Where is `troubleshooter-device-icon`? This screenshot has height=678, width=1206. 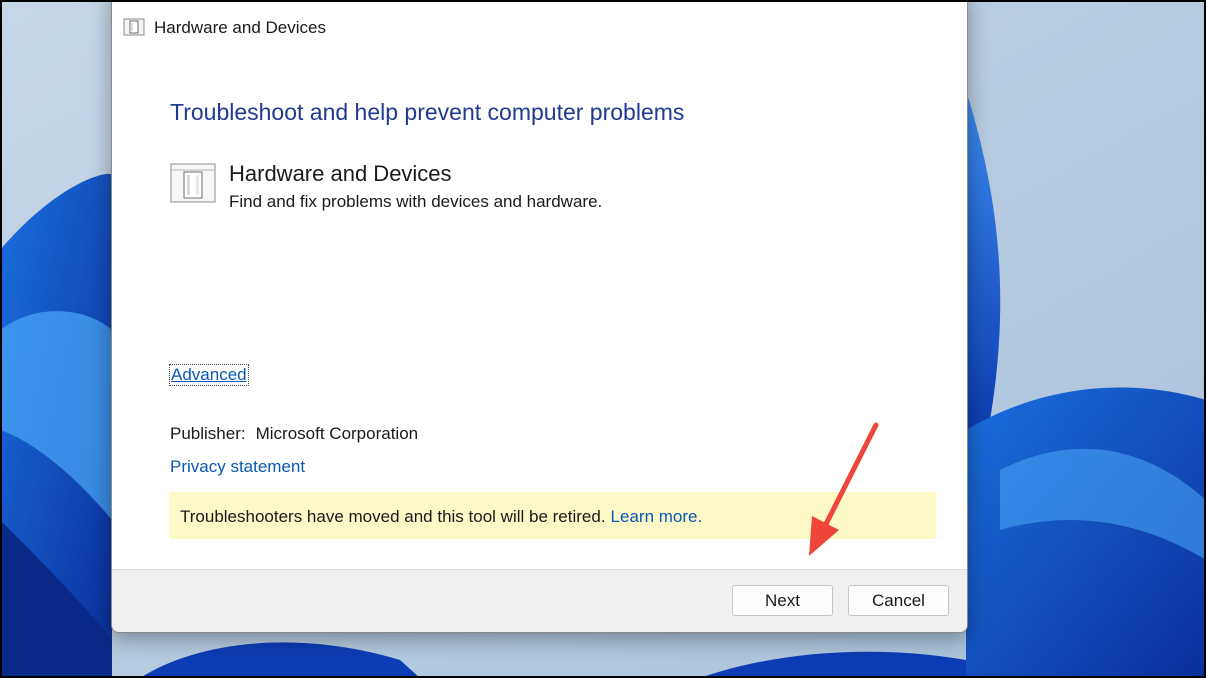 troubleshooter-device-icon is located at coordinates (134, 27).